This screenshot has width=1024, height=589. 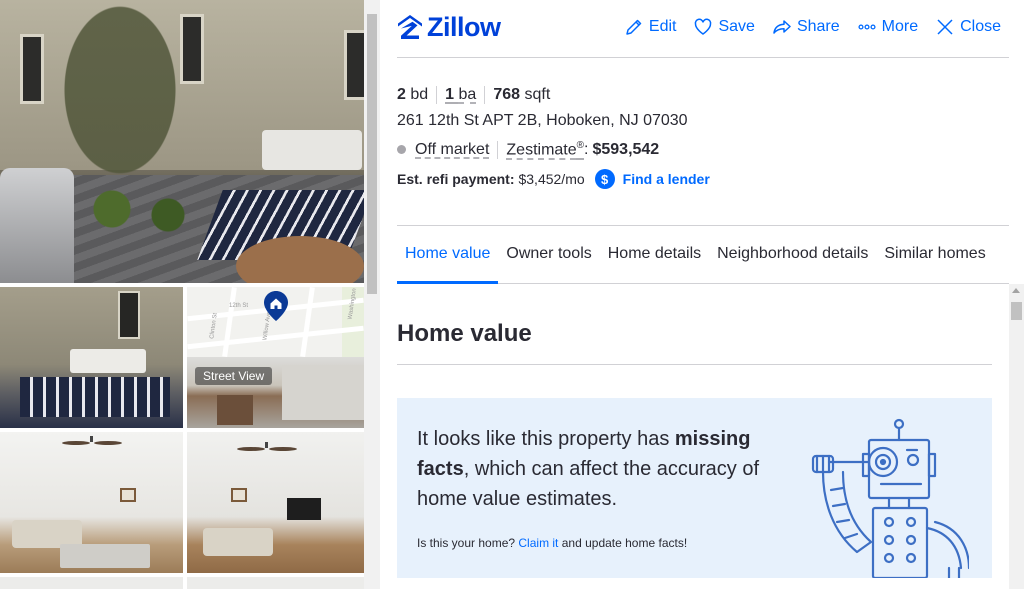 I want to click on find-lender-link: Find a lender, so click(x=666, y=179).